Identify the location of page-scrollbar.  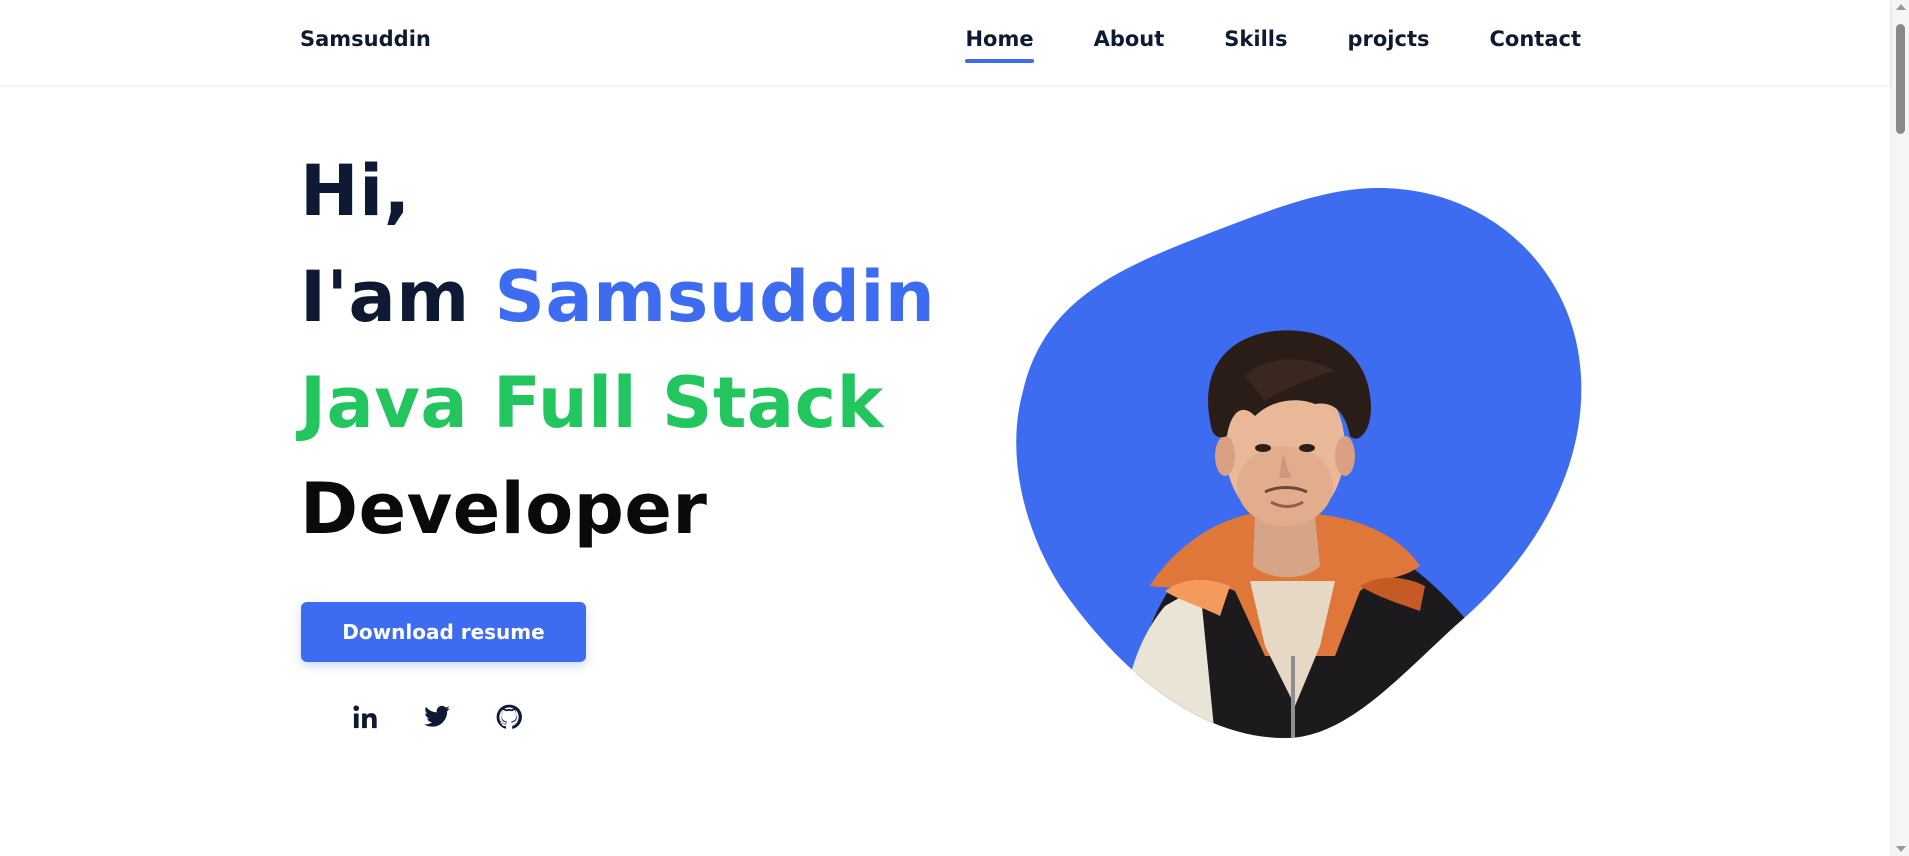
(1899, 428).